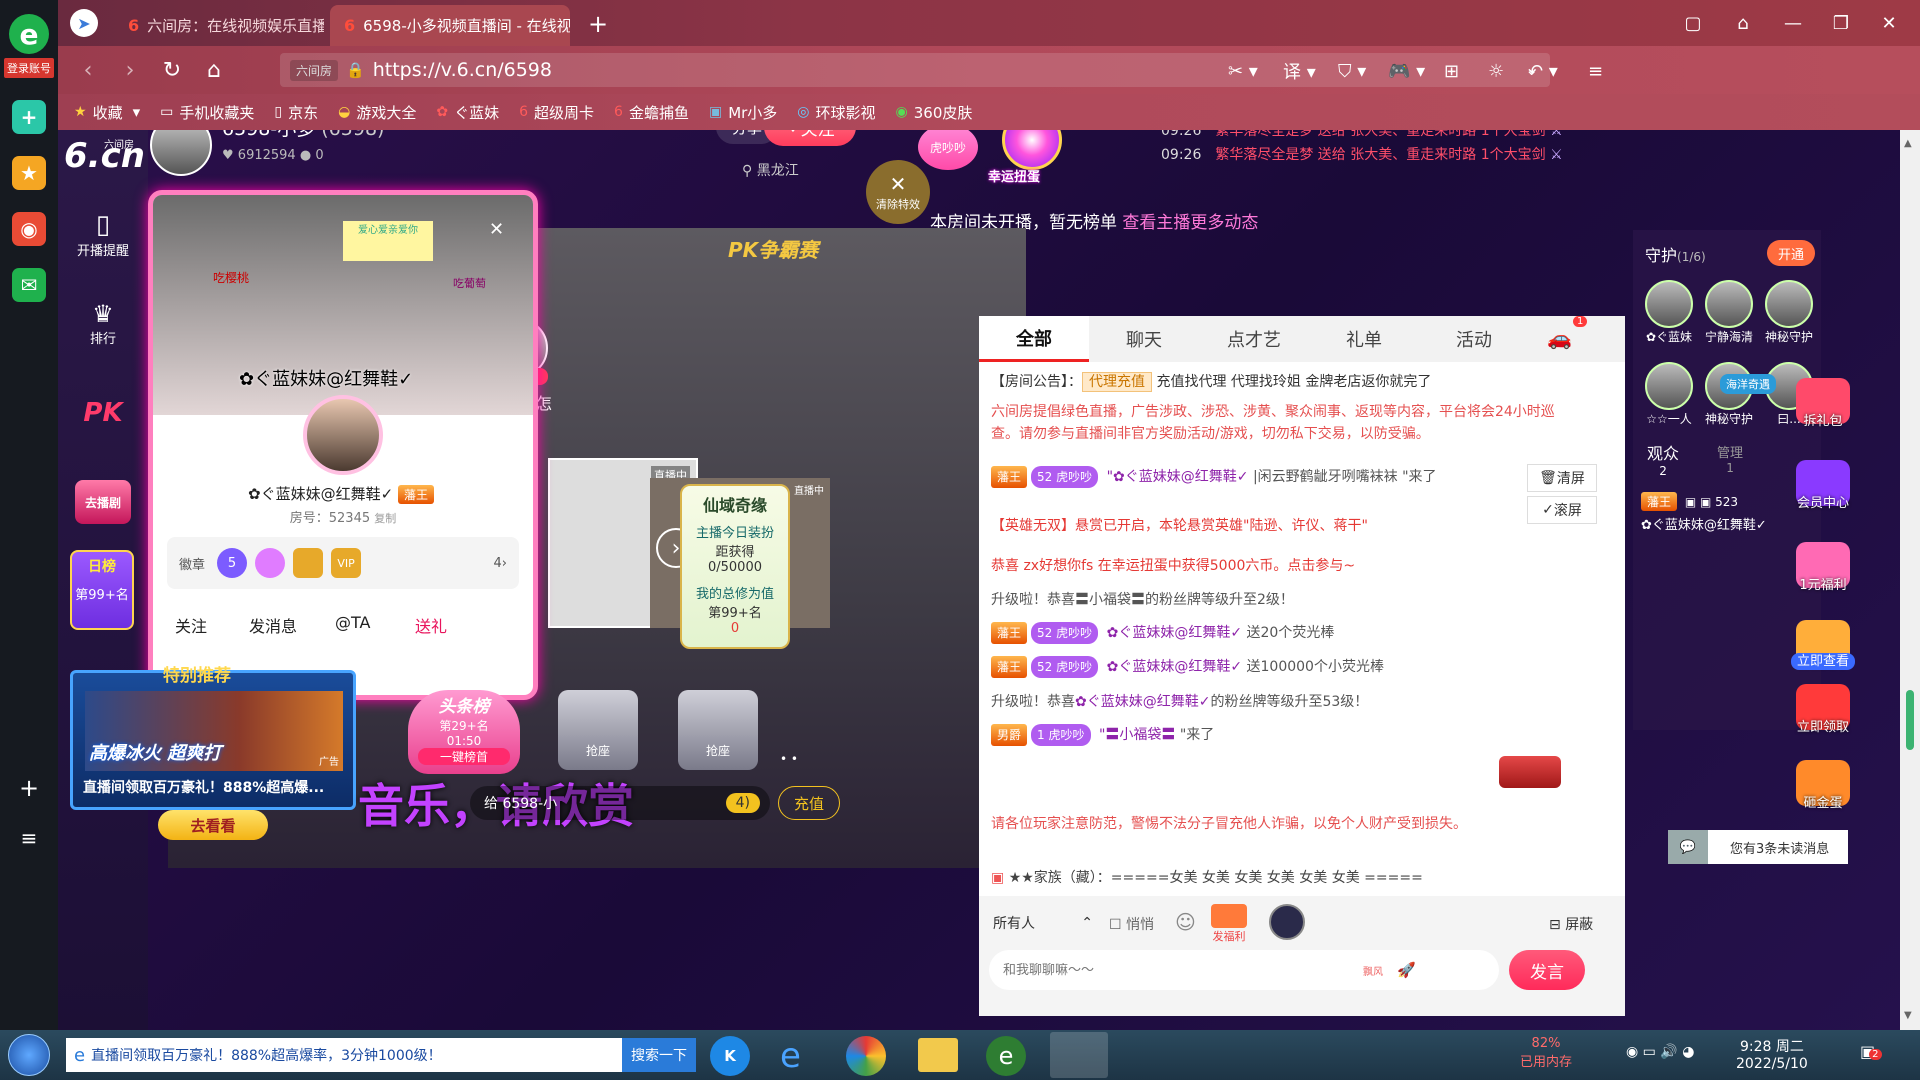 The image size is (1920, 1080). I want to click on clear-effect-button: ✕ 清除特效, so click(898, 192).